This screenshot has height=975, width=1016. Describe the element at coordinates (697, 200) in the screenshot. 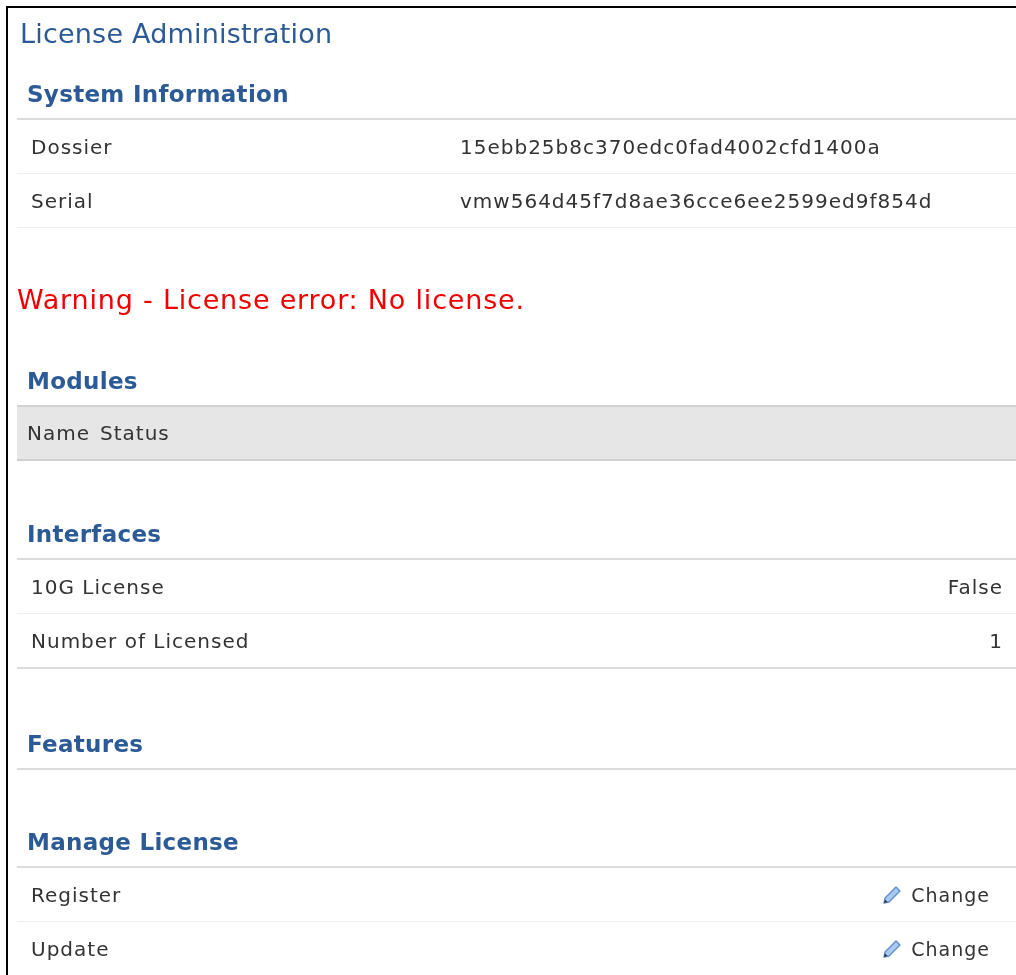

I see `row-value: vmw564d45f7d8ae36cce6ee2599ed9f854d` at that location.